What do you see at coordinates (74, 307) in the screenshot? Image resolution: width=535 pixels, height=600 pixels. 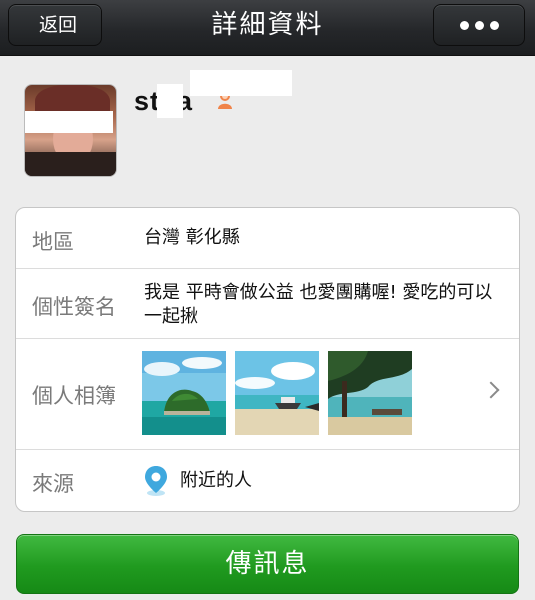 I see `signature-label: 個性簽名` at bounding box center [74, 307].